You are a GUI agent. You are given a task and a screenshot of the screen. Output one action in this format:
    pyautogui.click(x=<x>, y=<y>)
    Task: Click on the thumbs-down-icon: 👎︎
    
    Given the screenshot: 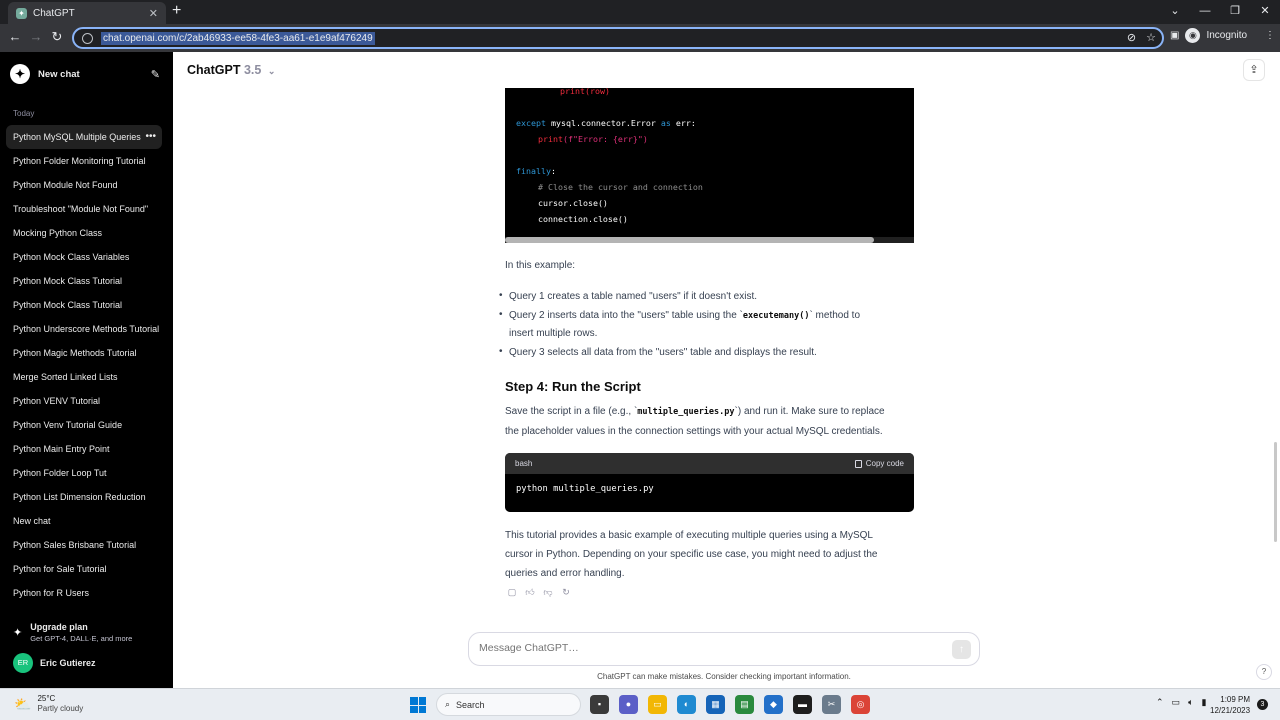 What is the action you would take?
    pyautogui.click(x=548, y=592)
    